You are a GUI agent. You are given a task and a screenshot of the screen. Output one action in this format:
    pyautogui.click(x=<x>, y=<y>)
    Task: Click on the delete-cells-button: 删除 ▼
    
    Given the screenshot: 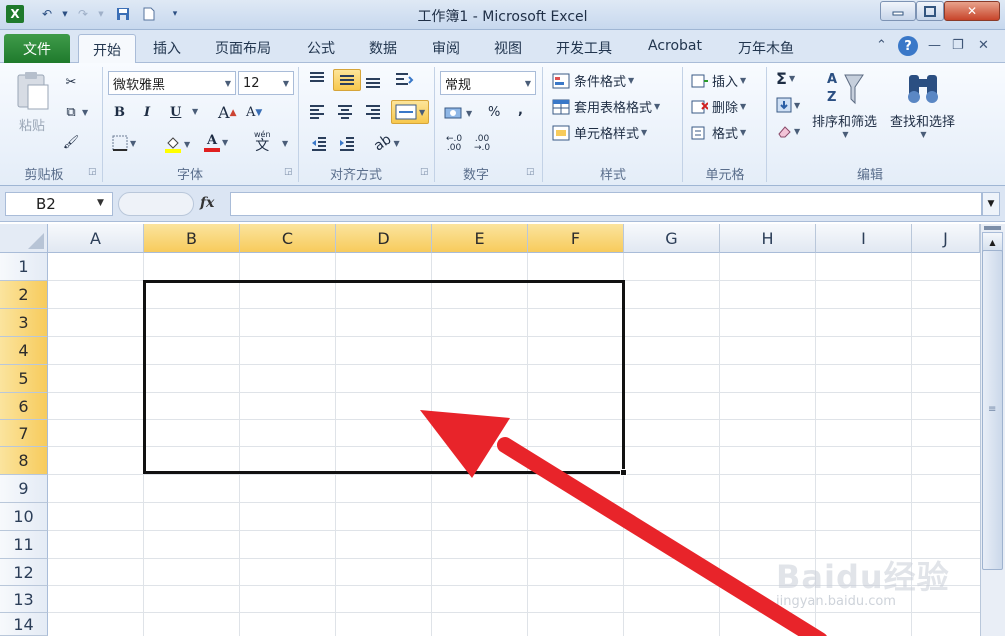 What is the action you would take?
    pyautogui.click(x=718, y=106)
    